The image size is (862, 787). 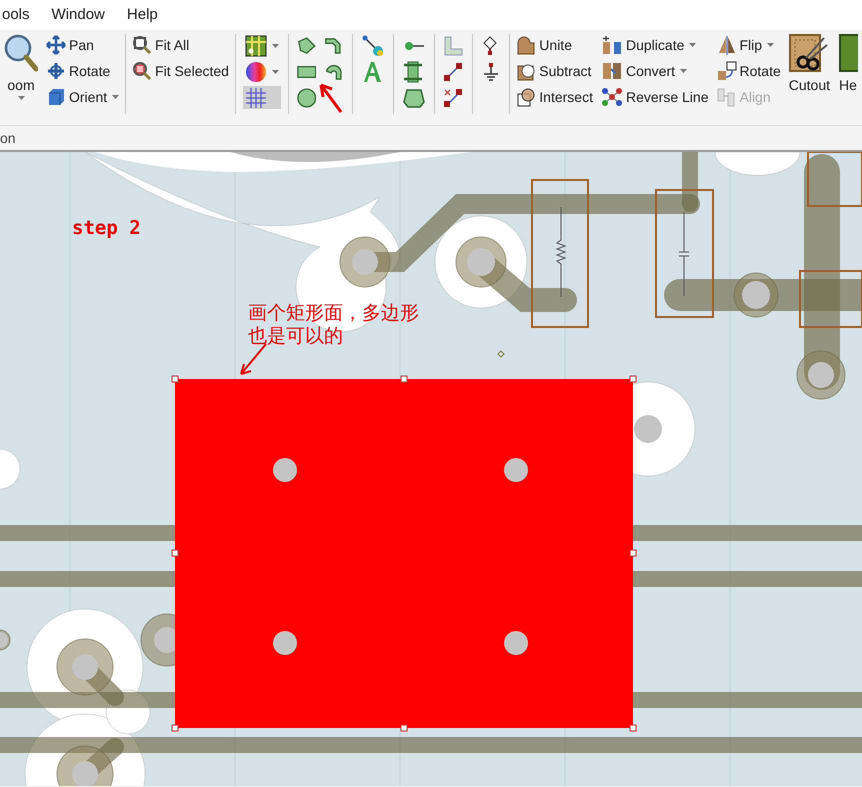 I want to click on ribbon-large-button: He, so click(x=848, y=64).